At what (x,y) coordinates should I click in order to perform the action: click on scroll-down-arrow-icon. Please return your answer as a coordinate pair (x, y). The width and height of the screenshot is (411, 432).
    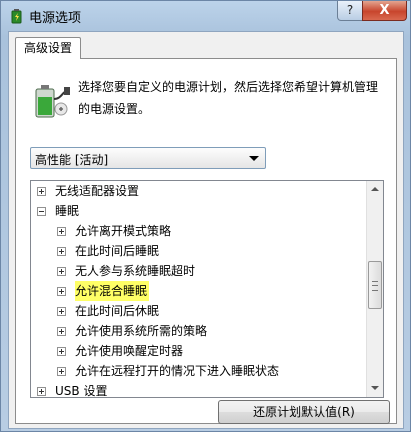
    Looking at the image, I should click on (375, 388).